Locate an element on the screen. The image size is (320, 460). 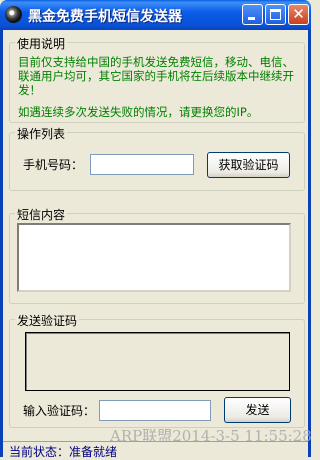
minimize-icon is located at coordinates (252, 14).